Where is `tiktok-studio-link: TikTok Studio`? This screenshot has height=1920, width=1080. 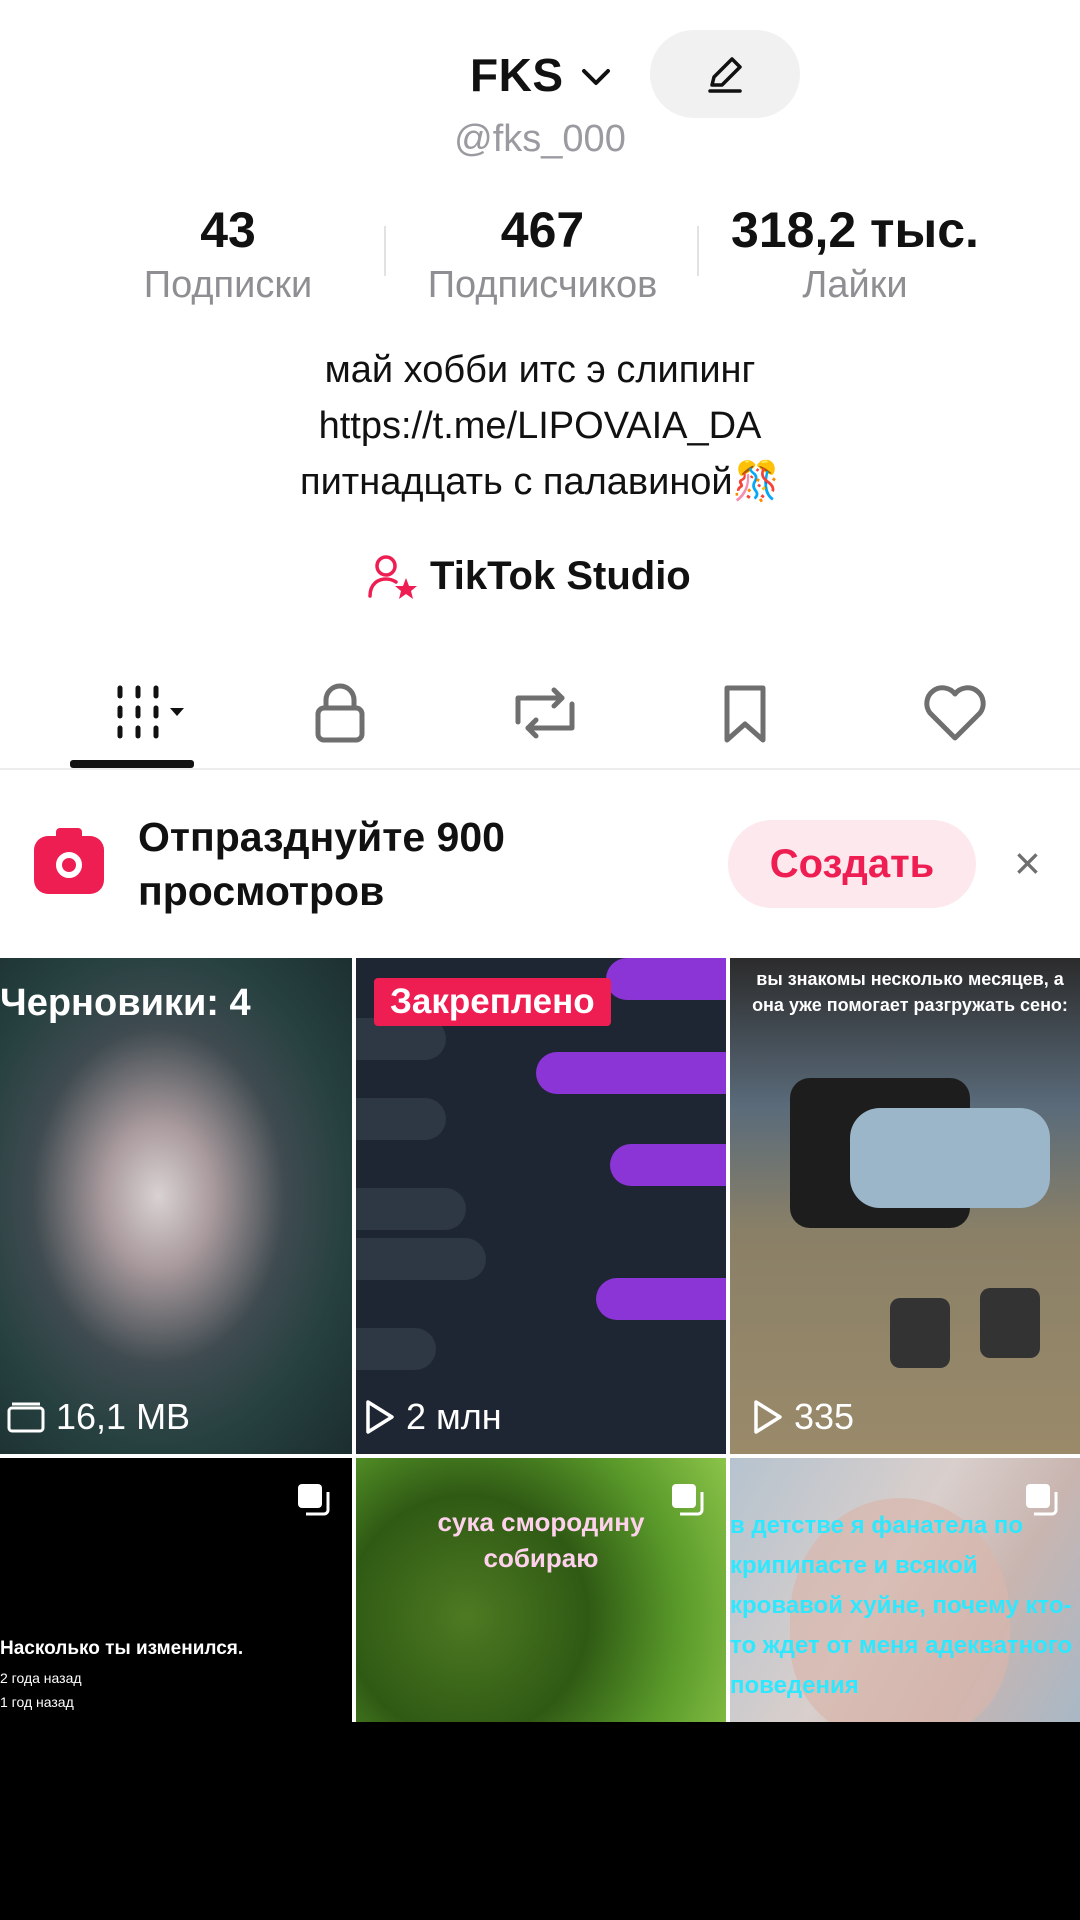
tiktok-studio-link: TikTok Studio is located at coordinates (540, 578).